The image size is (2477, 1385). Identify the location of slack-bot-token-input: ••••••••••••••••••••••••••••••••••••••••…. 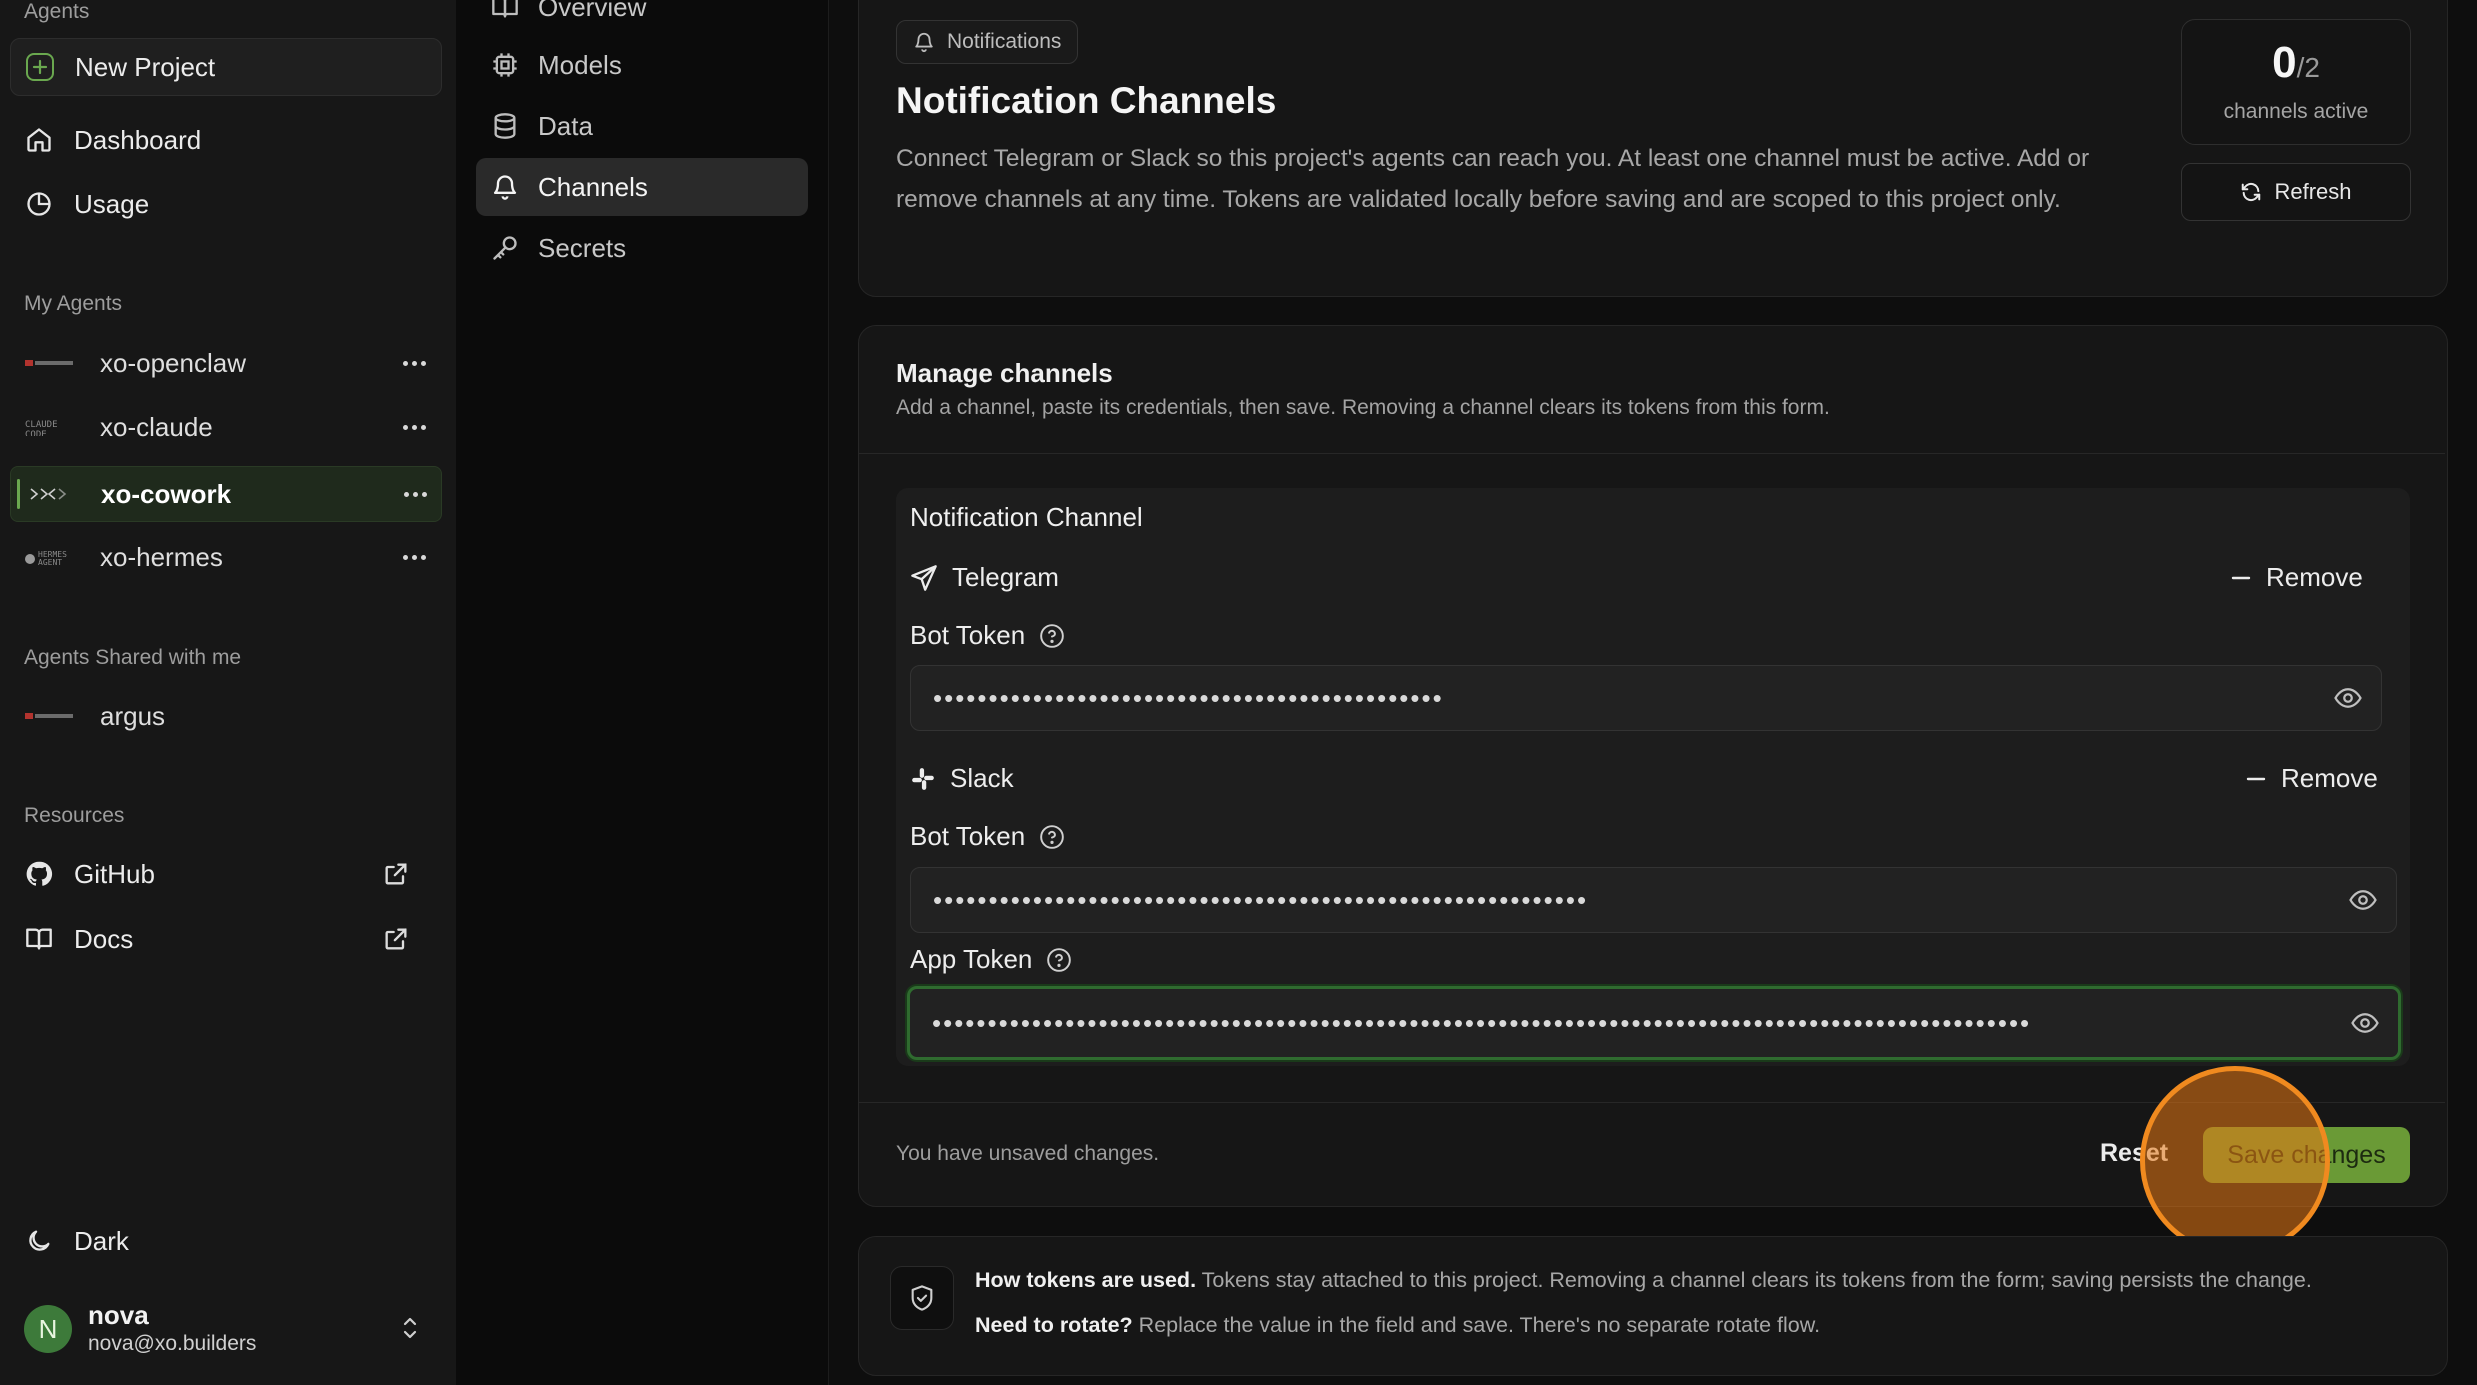
(1653, 900).